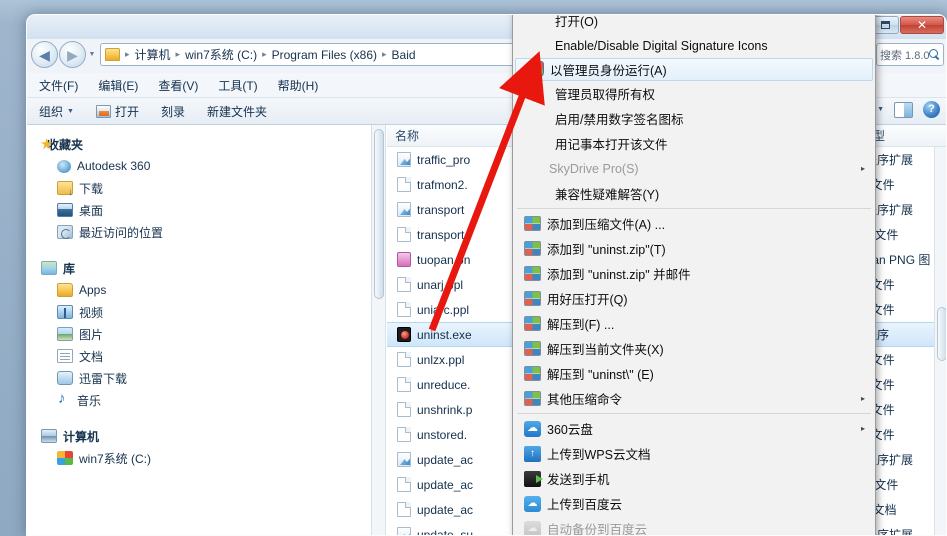  I want to click on file-name-label: unshrink.p, so click(445, 409).